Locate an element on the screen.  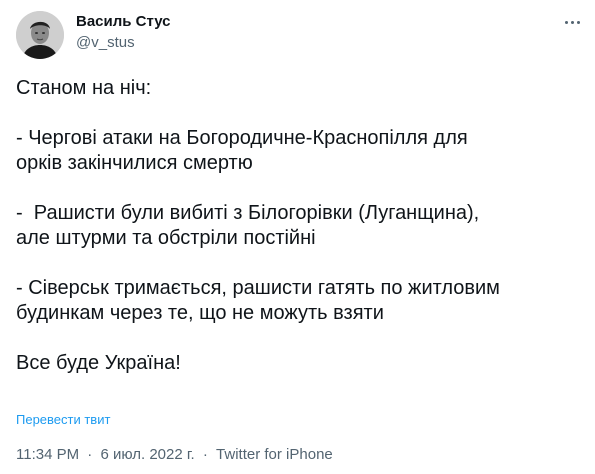
tweet-line: будинкам через те, що не можуть взяти is located at coordinates (200, 313).